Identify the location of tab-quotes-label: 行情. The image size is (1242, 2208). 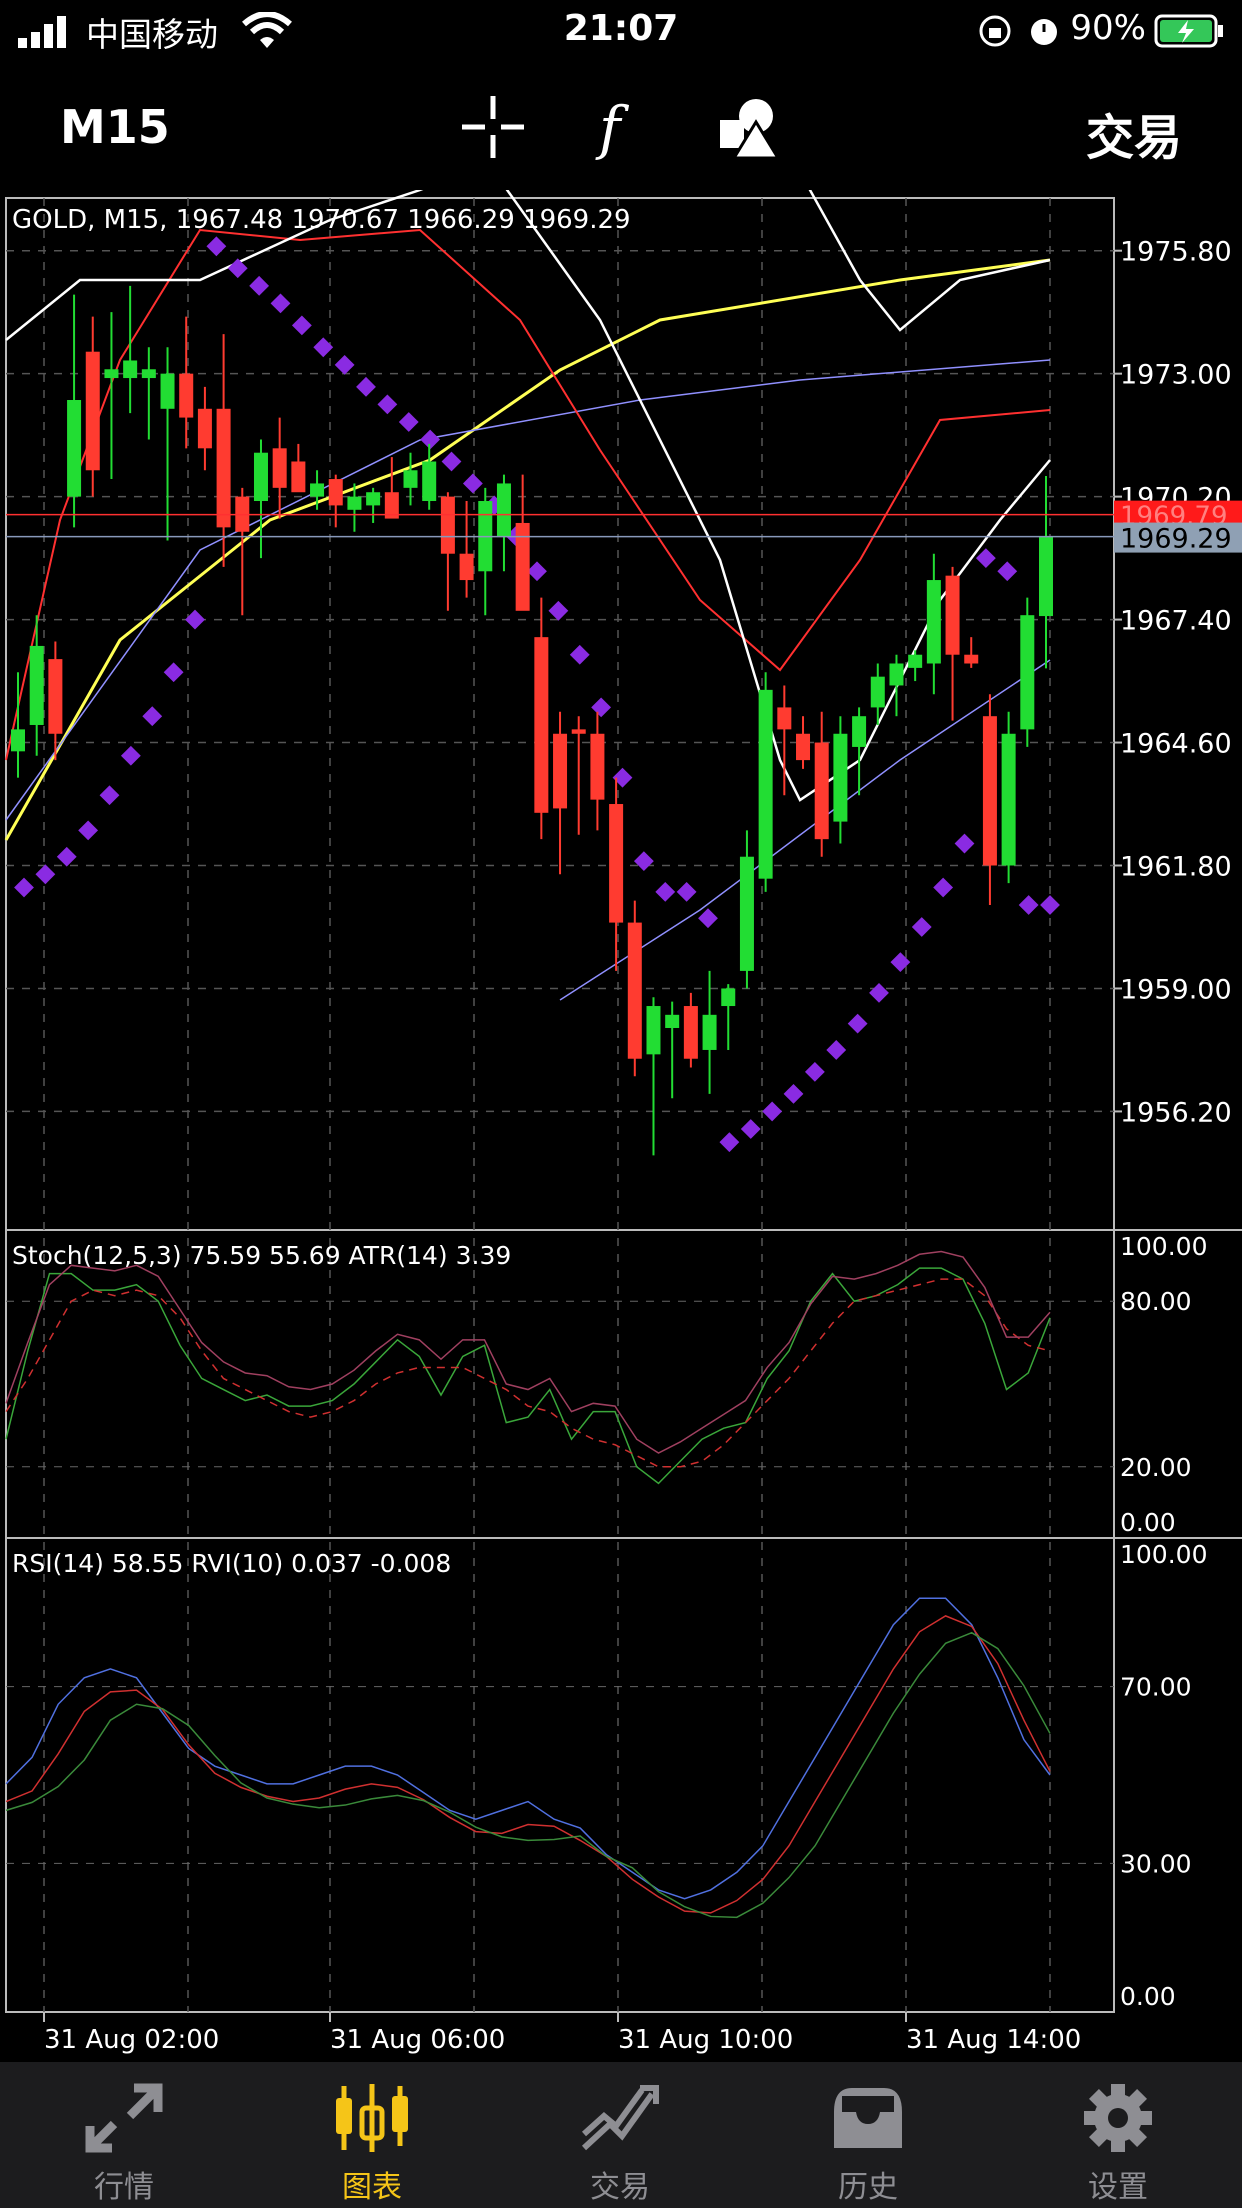
(124, 2187).